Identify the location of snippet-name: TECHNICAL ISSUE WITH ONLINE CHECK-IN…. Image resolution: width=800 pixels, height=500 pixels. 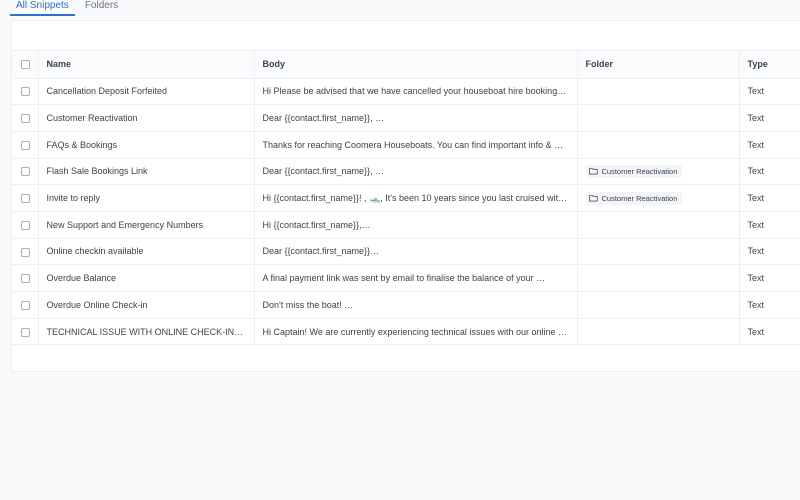
(145, 332).